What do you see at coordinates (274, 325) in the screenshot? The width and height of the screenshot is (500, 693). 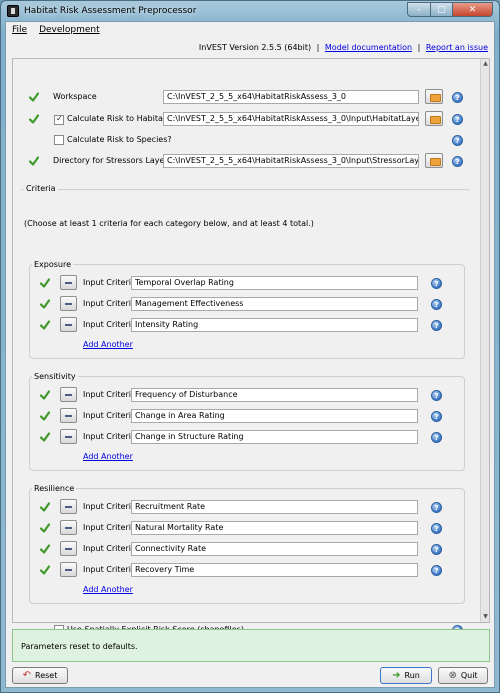 I see `criteria-input: Intensity Rating` at bounding box center [274, 325].